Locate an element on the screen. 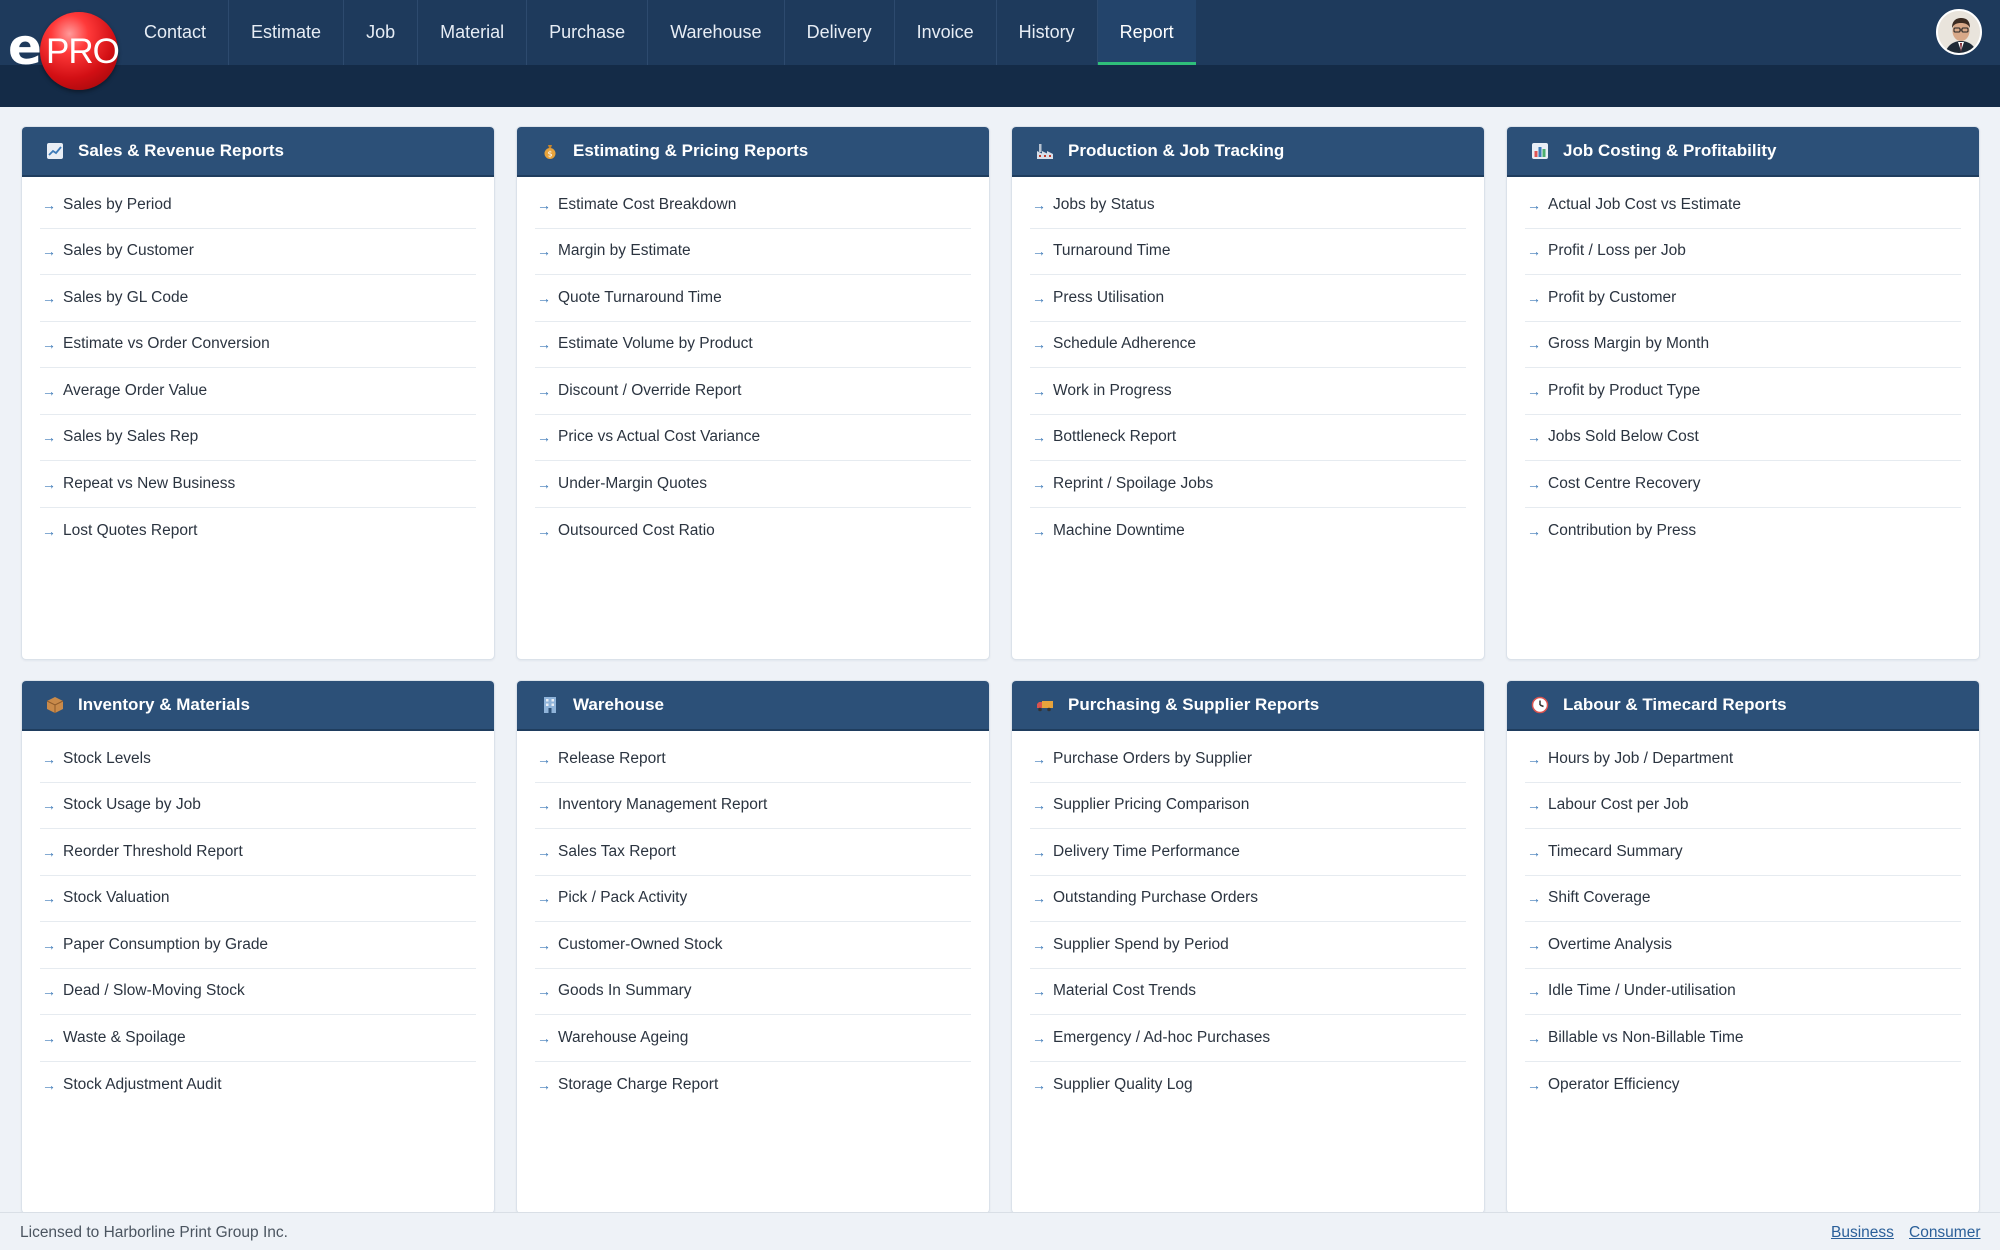  report-link: → Supplier Spend by Period is located at coordinates (1248, 945).